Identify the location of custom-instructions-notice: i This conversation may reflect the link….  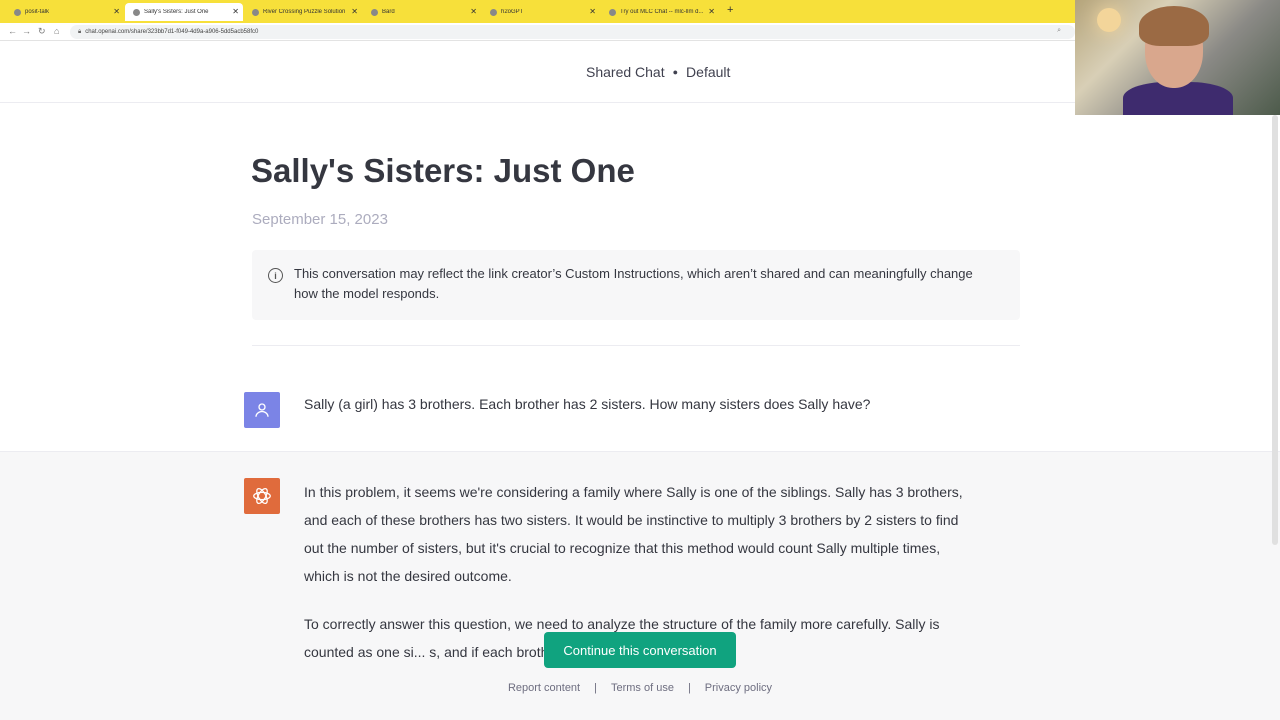
(636, 285).